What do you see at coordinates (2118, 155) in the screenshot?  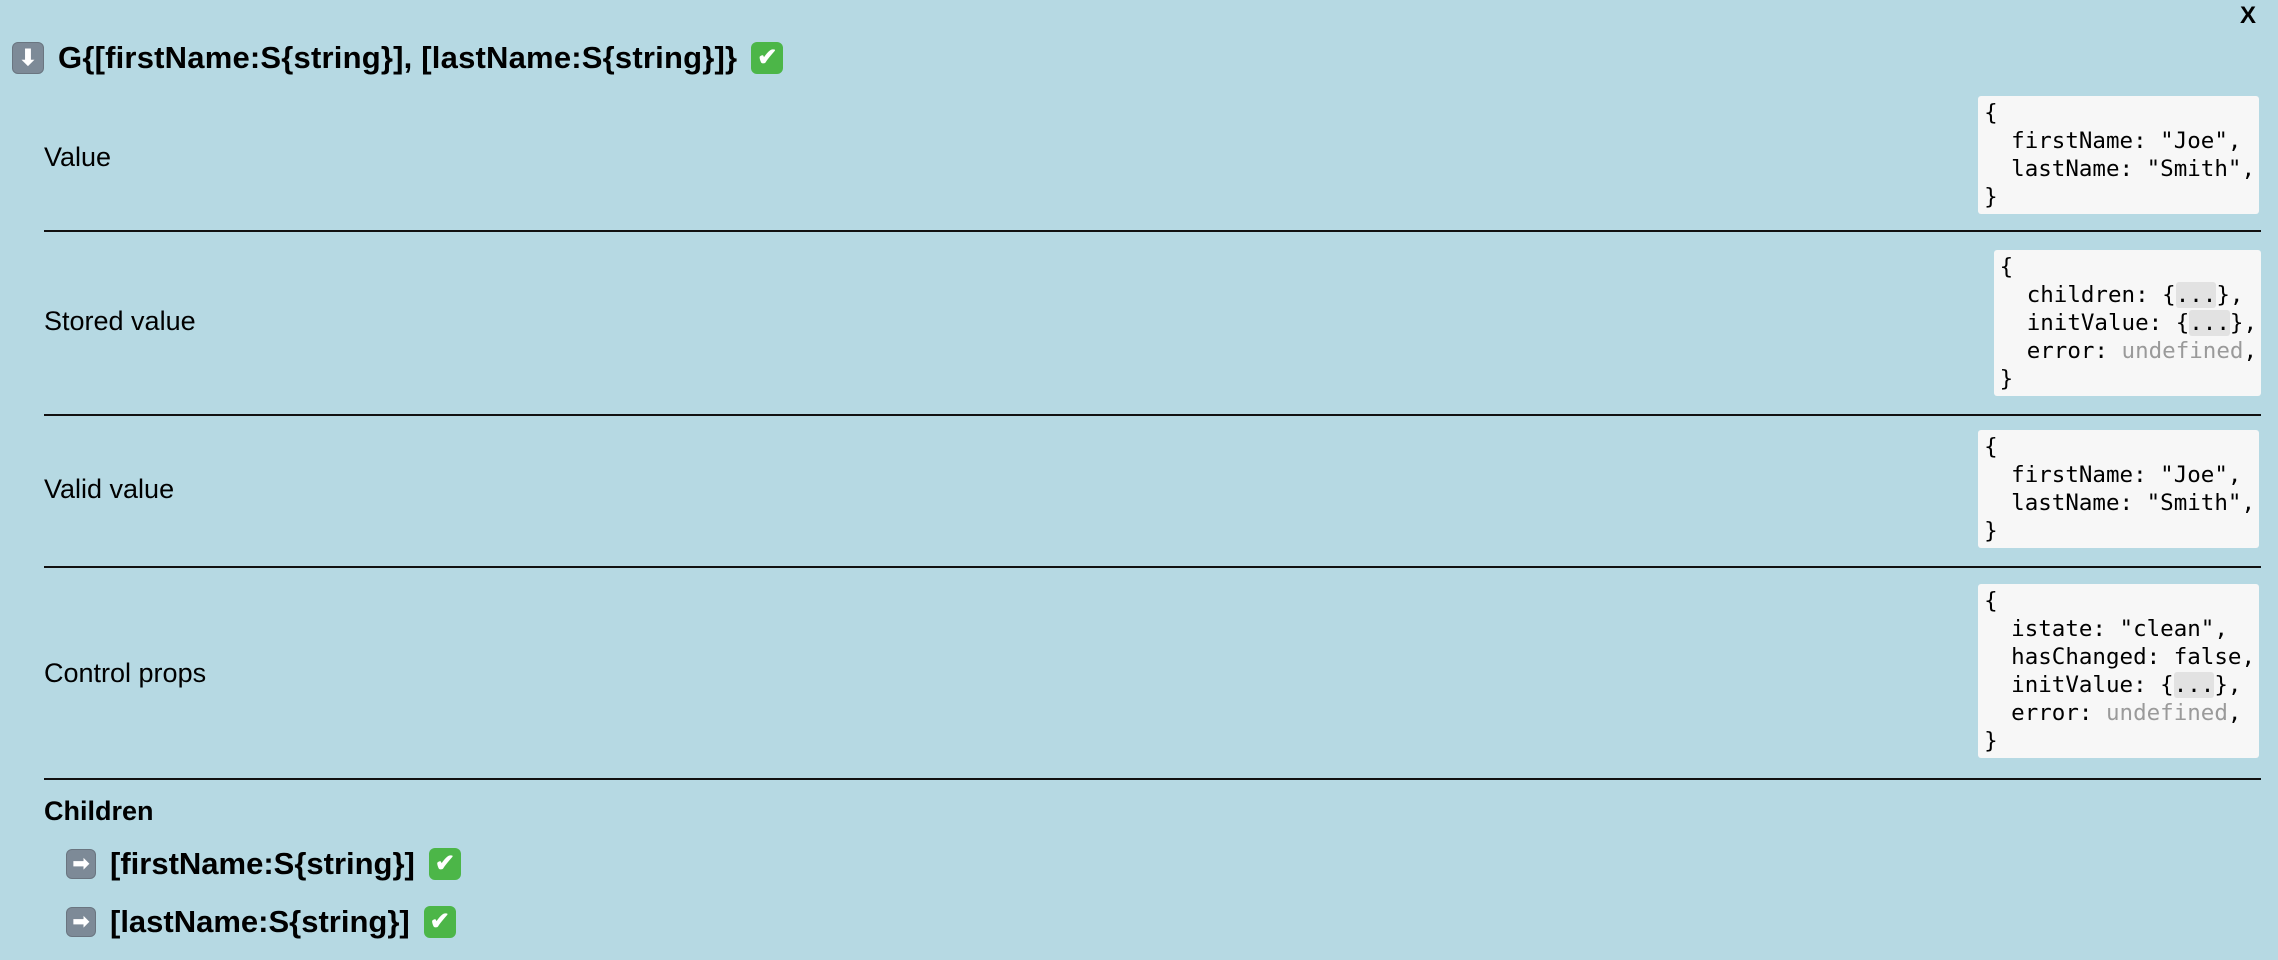 I see `value-code: { firstName: "Joe", lastName: "Smith", }` at bounding box center [2118, 155].